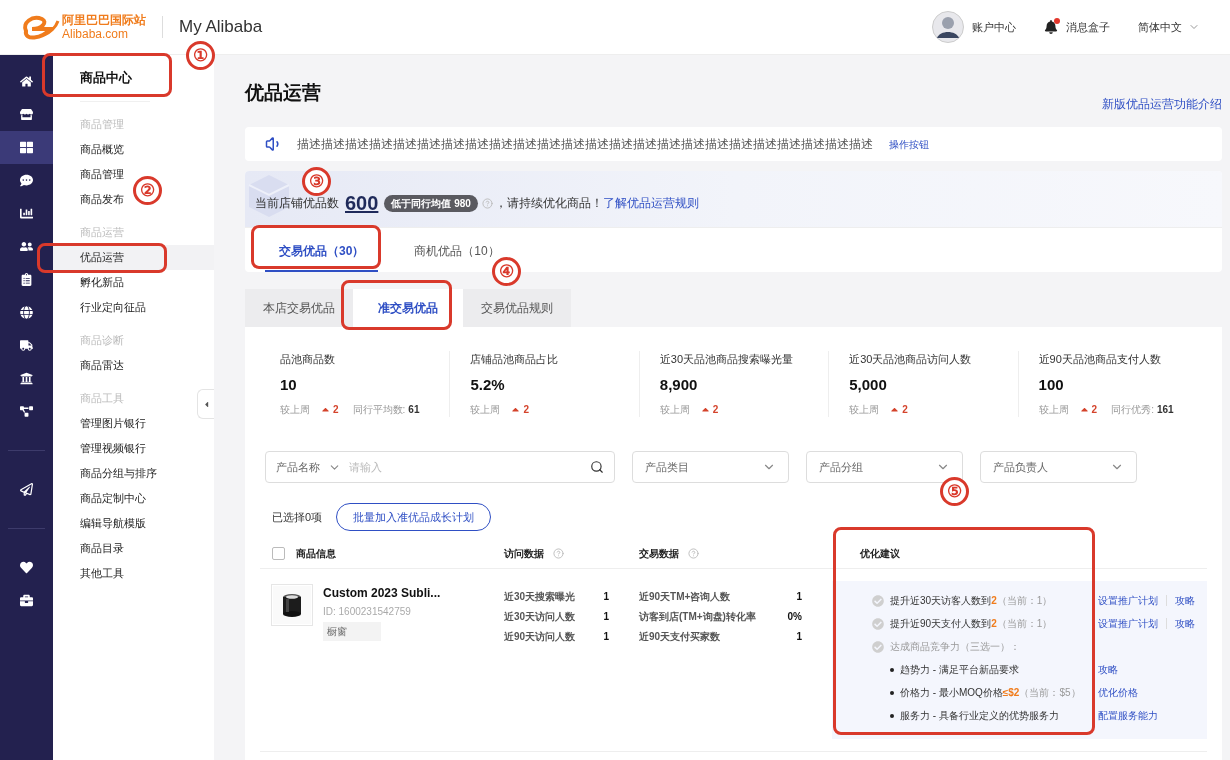 This screenshot has height=760, width=1230. Describe the element at coordinates (680, 636) in the screenshot. I see `metric-label: 近90天支付买家数` at that location.